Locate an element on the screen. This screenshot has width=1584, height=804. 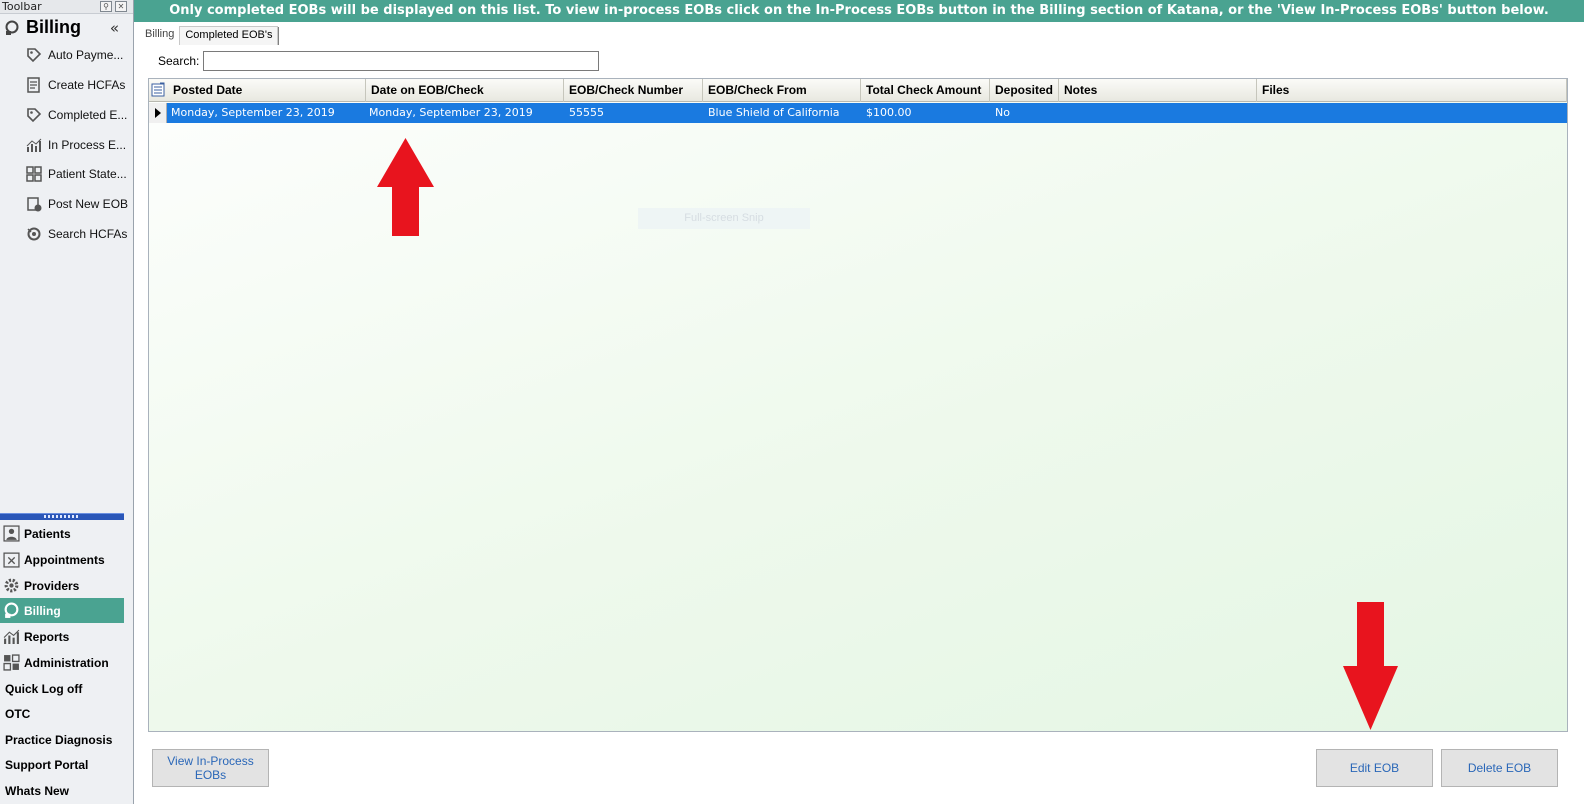
toolbar-item-label: Create HCFAs is located at coordinates (87, 85).